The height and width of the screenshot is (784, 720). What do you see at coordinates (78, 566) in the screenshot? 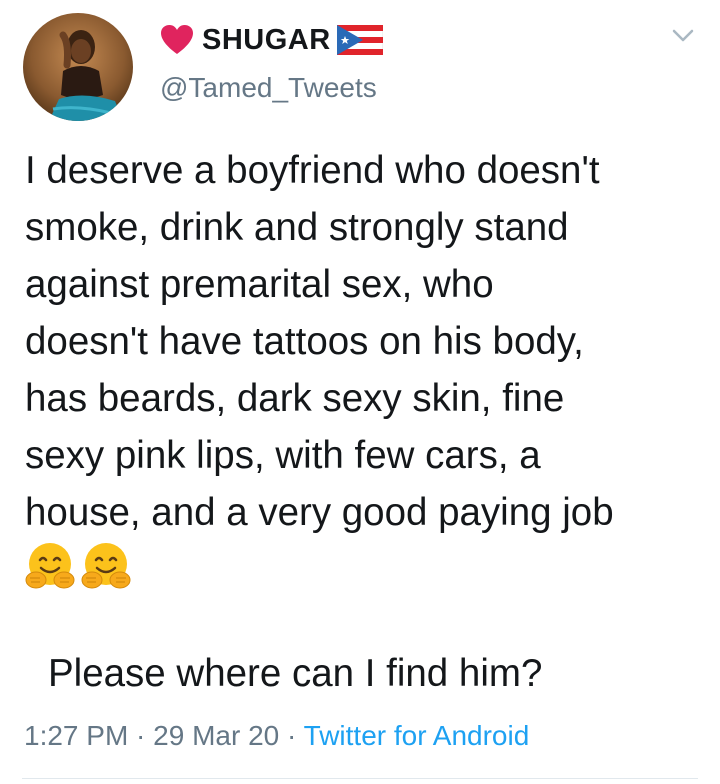
I see `emoji-row` at bounding box center [78, 566].